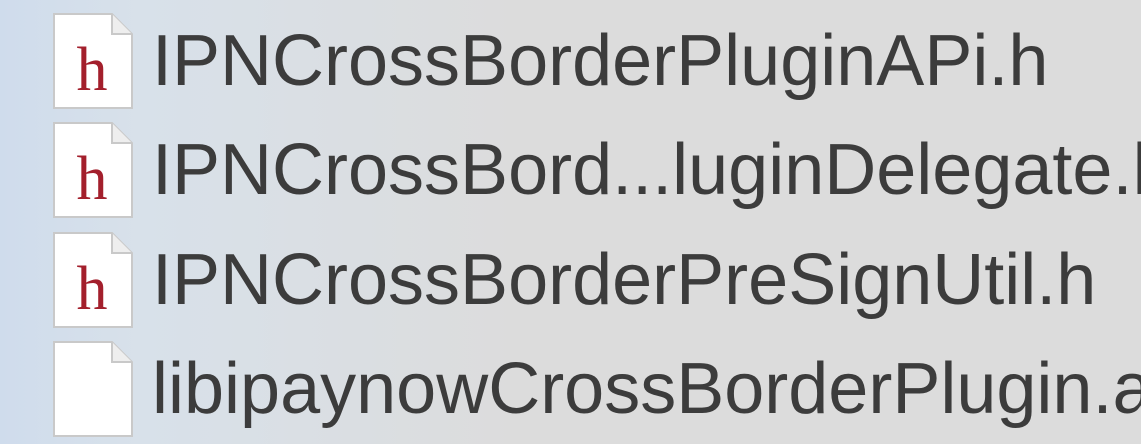  Describe the element at coordinates (624, 280) in the screenshot. I see `file-name: IPNCrossBorderPreSignUtil.h` at that location.